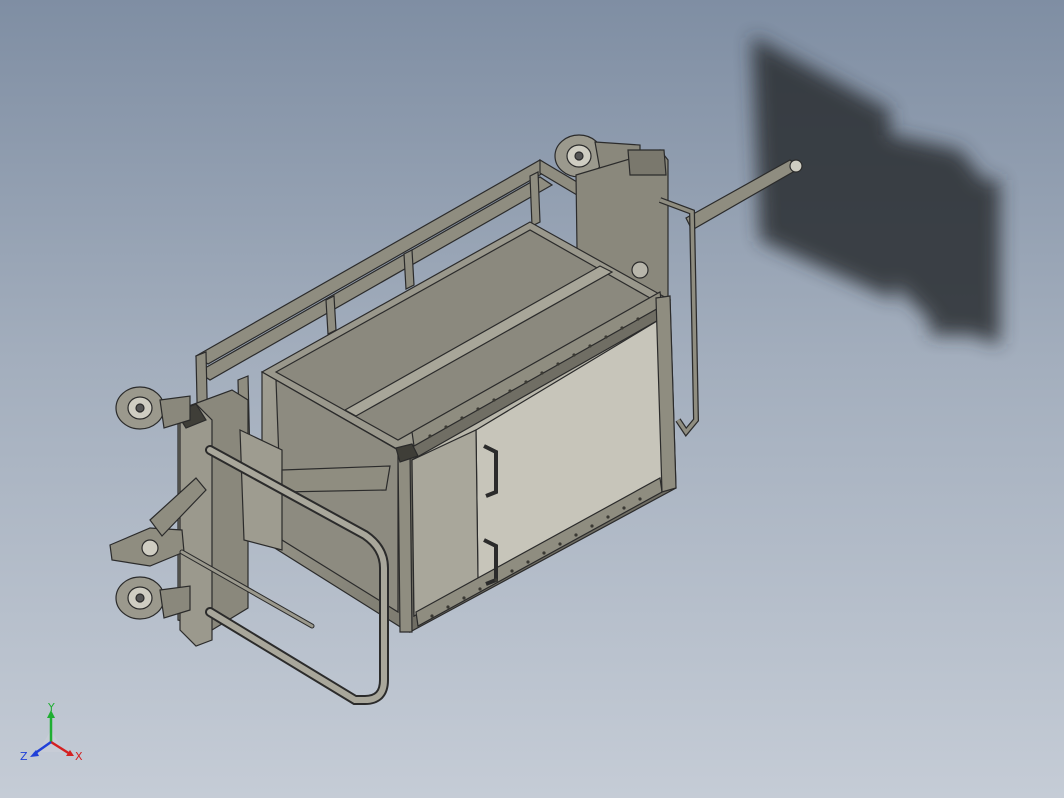 This screenshot has width=1064, height=798. Describe the element at coordinates (51, 708) in the screenshot. I see `y-axis-label: Y` at that location.